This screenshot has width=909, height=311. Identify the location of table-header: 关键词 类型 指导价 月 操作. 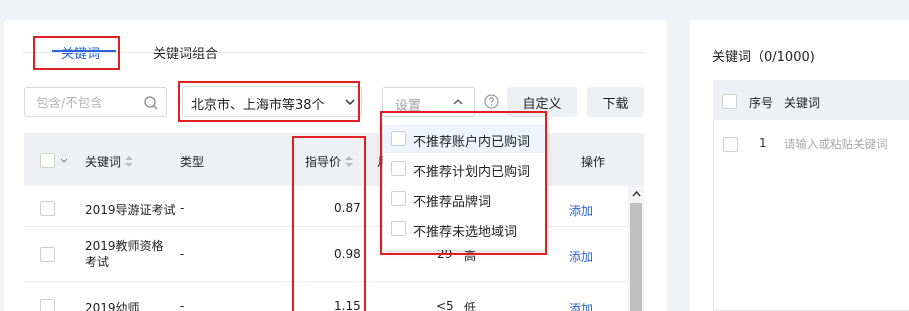
(334, 159).